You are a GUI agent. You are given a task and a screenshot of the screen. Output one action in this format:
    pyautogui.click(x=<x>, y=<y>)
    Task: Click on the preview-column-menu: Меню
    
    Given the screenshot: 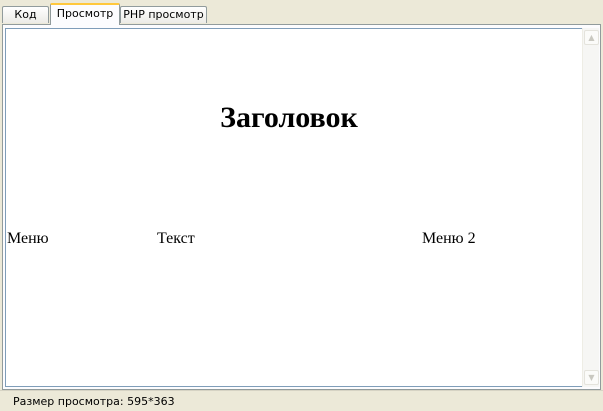 What is the action you would take?
    pyautogui.click(x=28, y=238)
    